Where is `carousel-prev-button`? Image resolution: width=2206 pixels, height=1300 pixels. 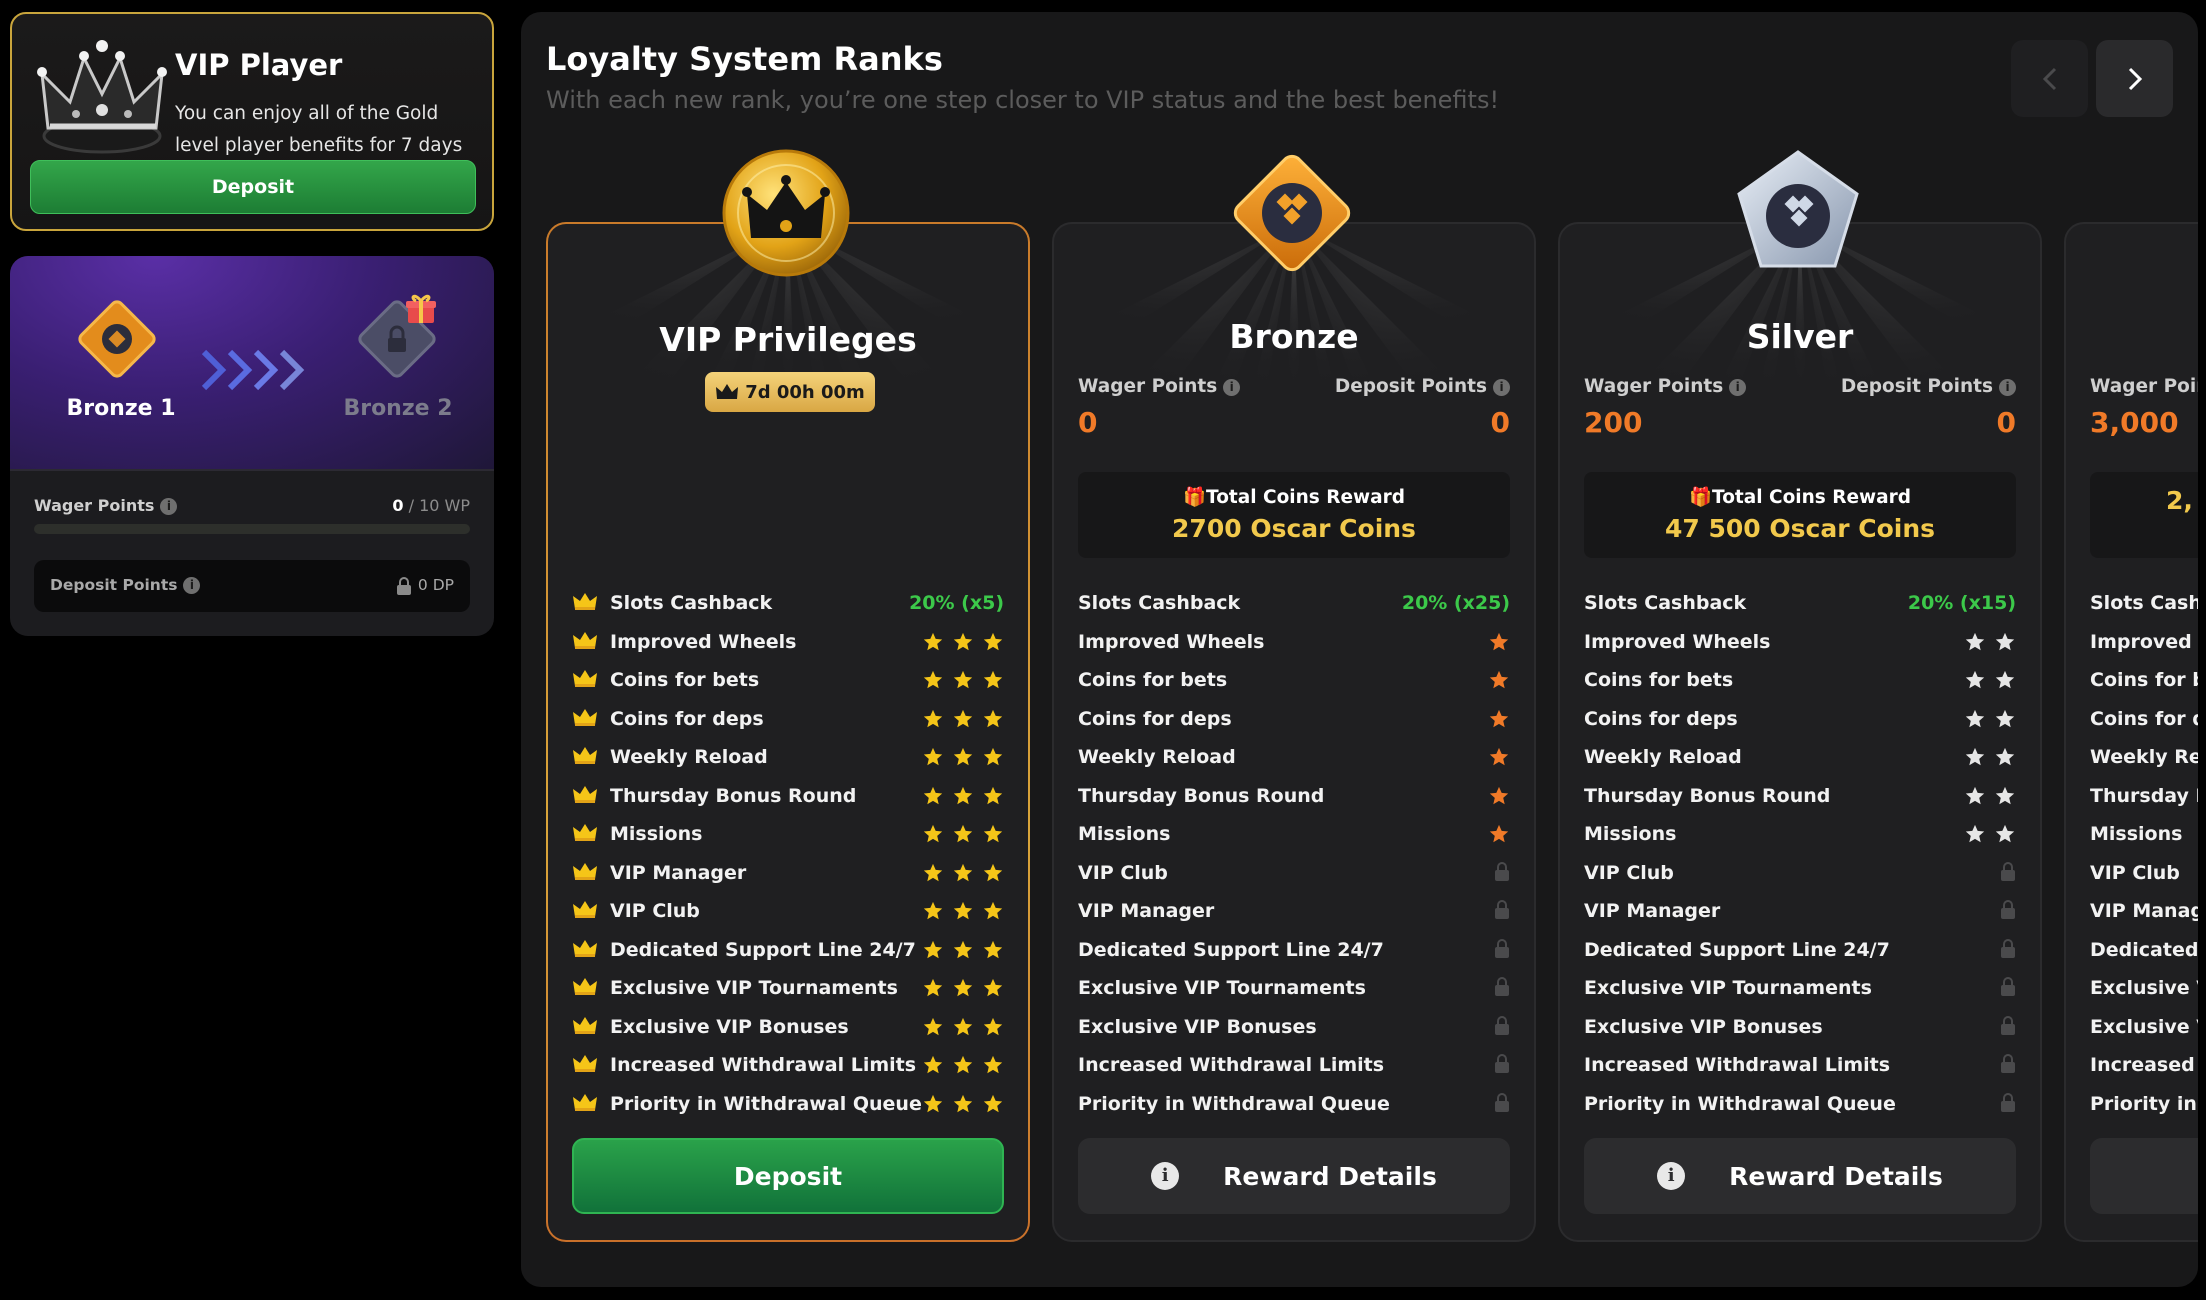 carousel-prev-button is located at coordinates (2049, 78).